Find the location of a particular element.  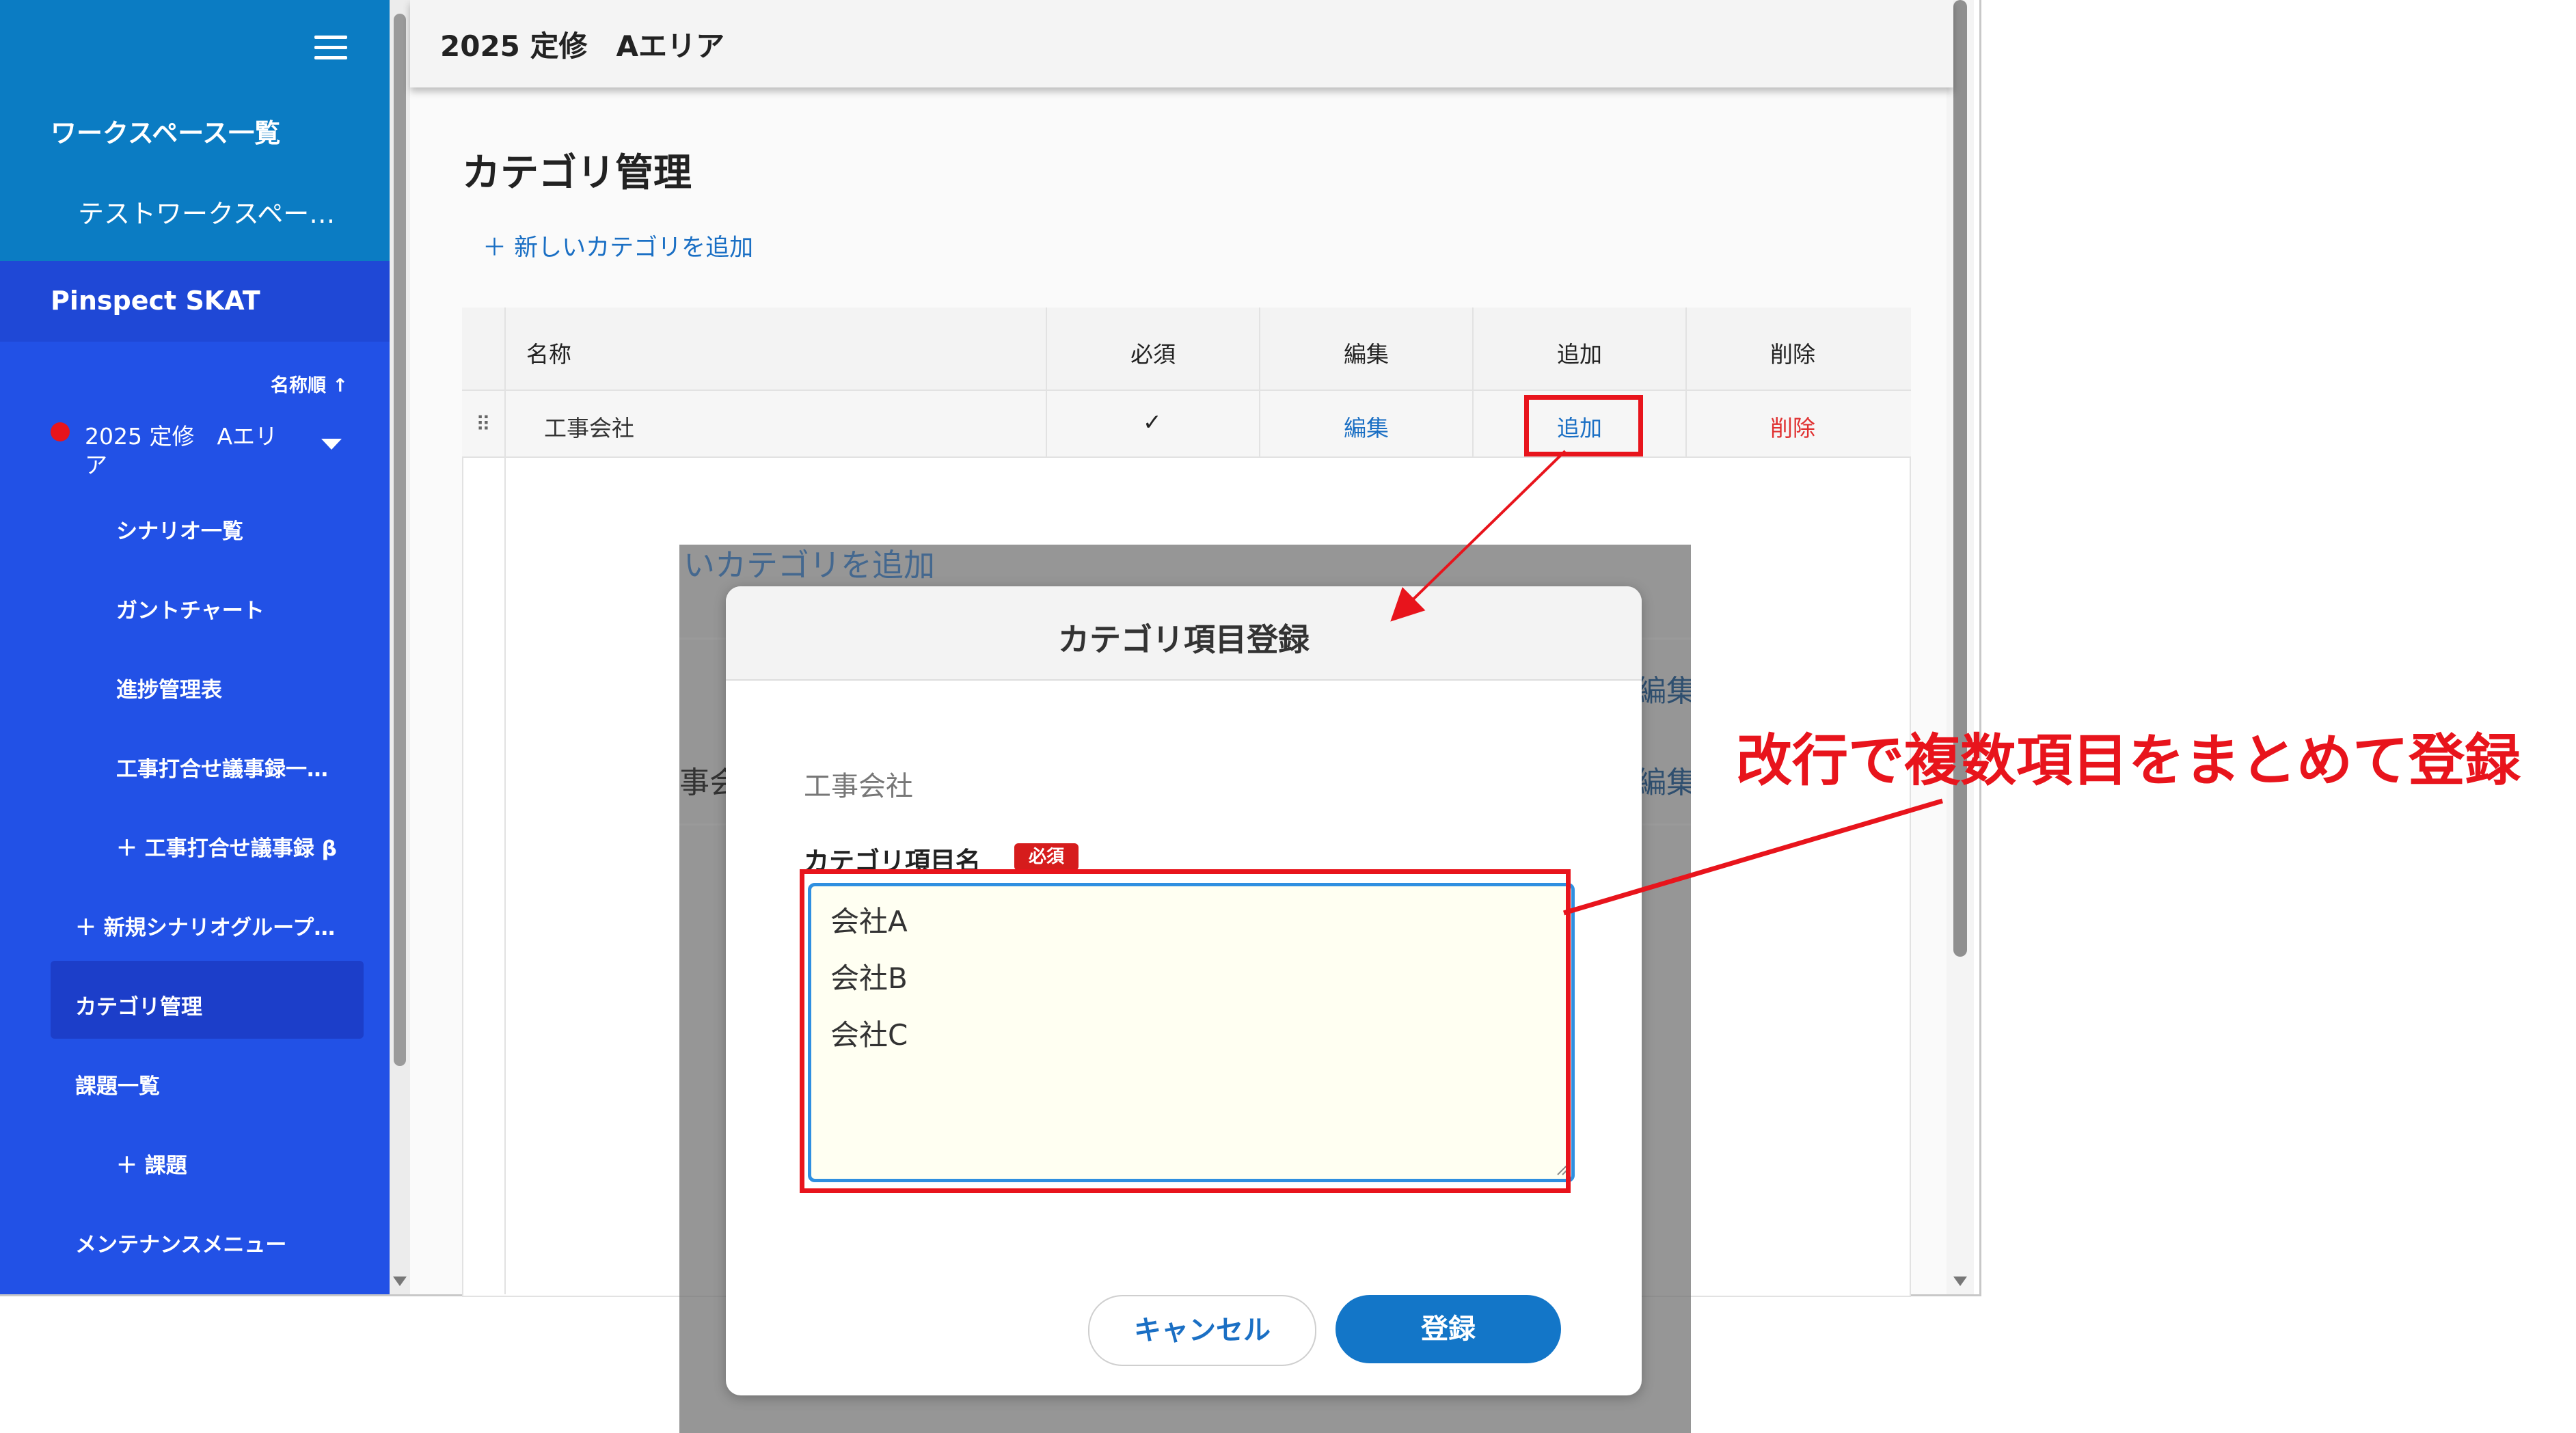

callout-line is located at coordinates (1753, 857).